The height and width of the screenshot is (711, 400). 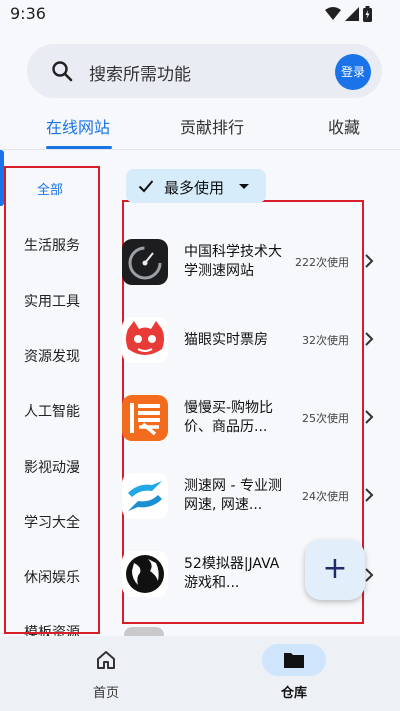 I want to click on site-list-item: 测速网 - 专业测网速, 网速... 24次使用, so click(x=252, y=508).